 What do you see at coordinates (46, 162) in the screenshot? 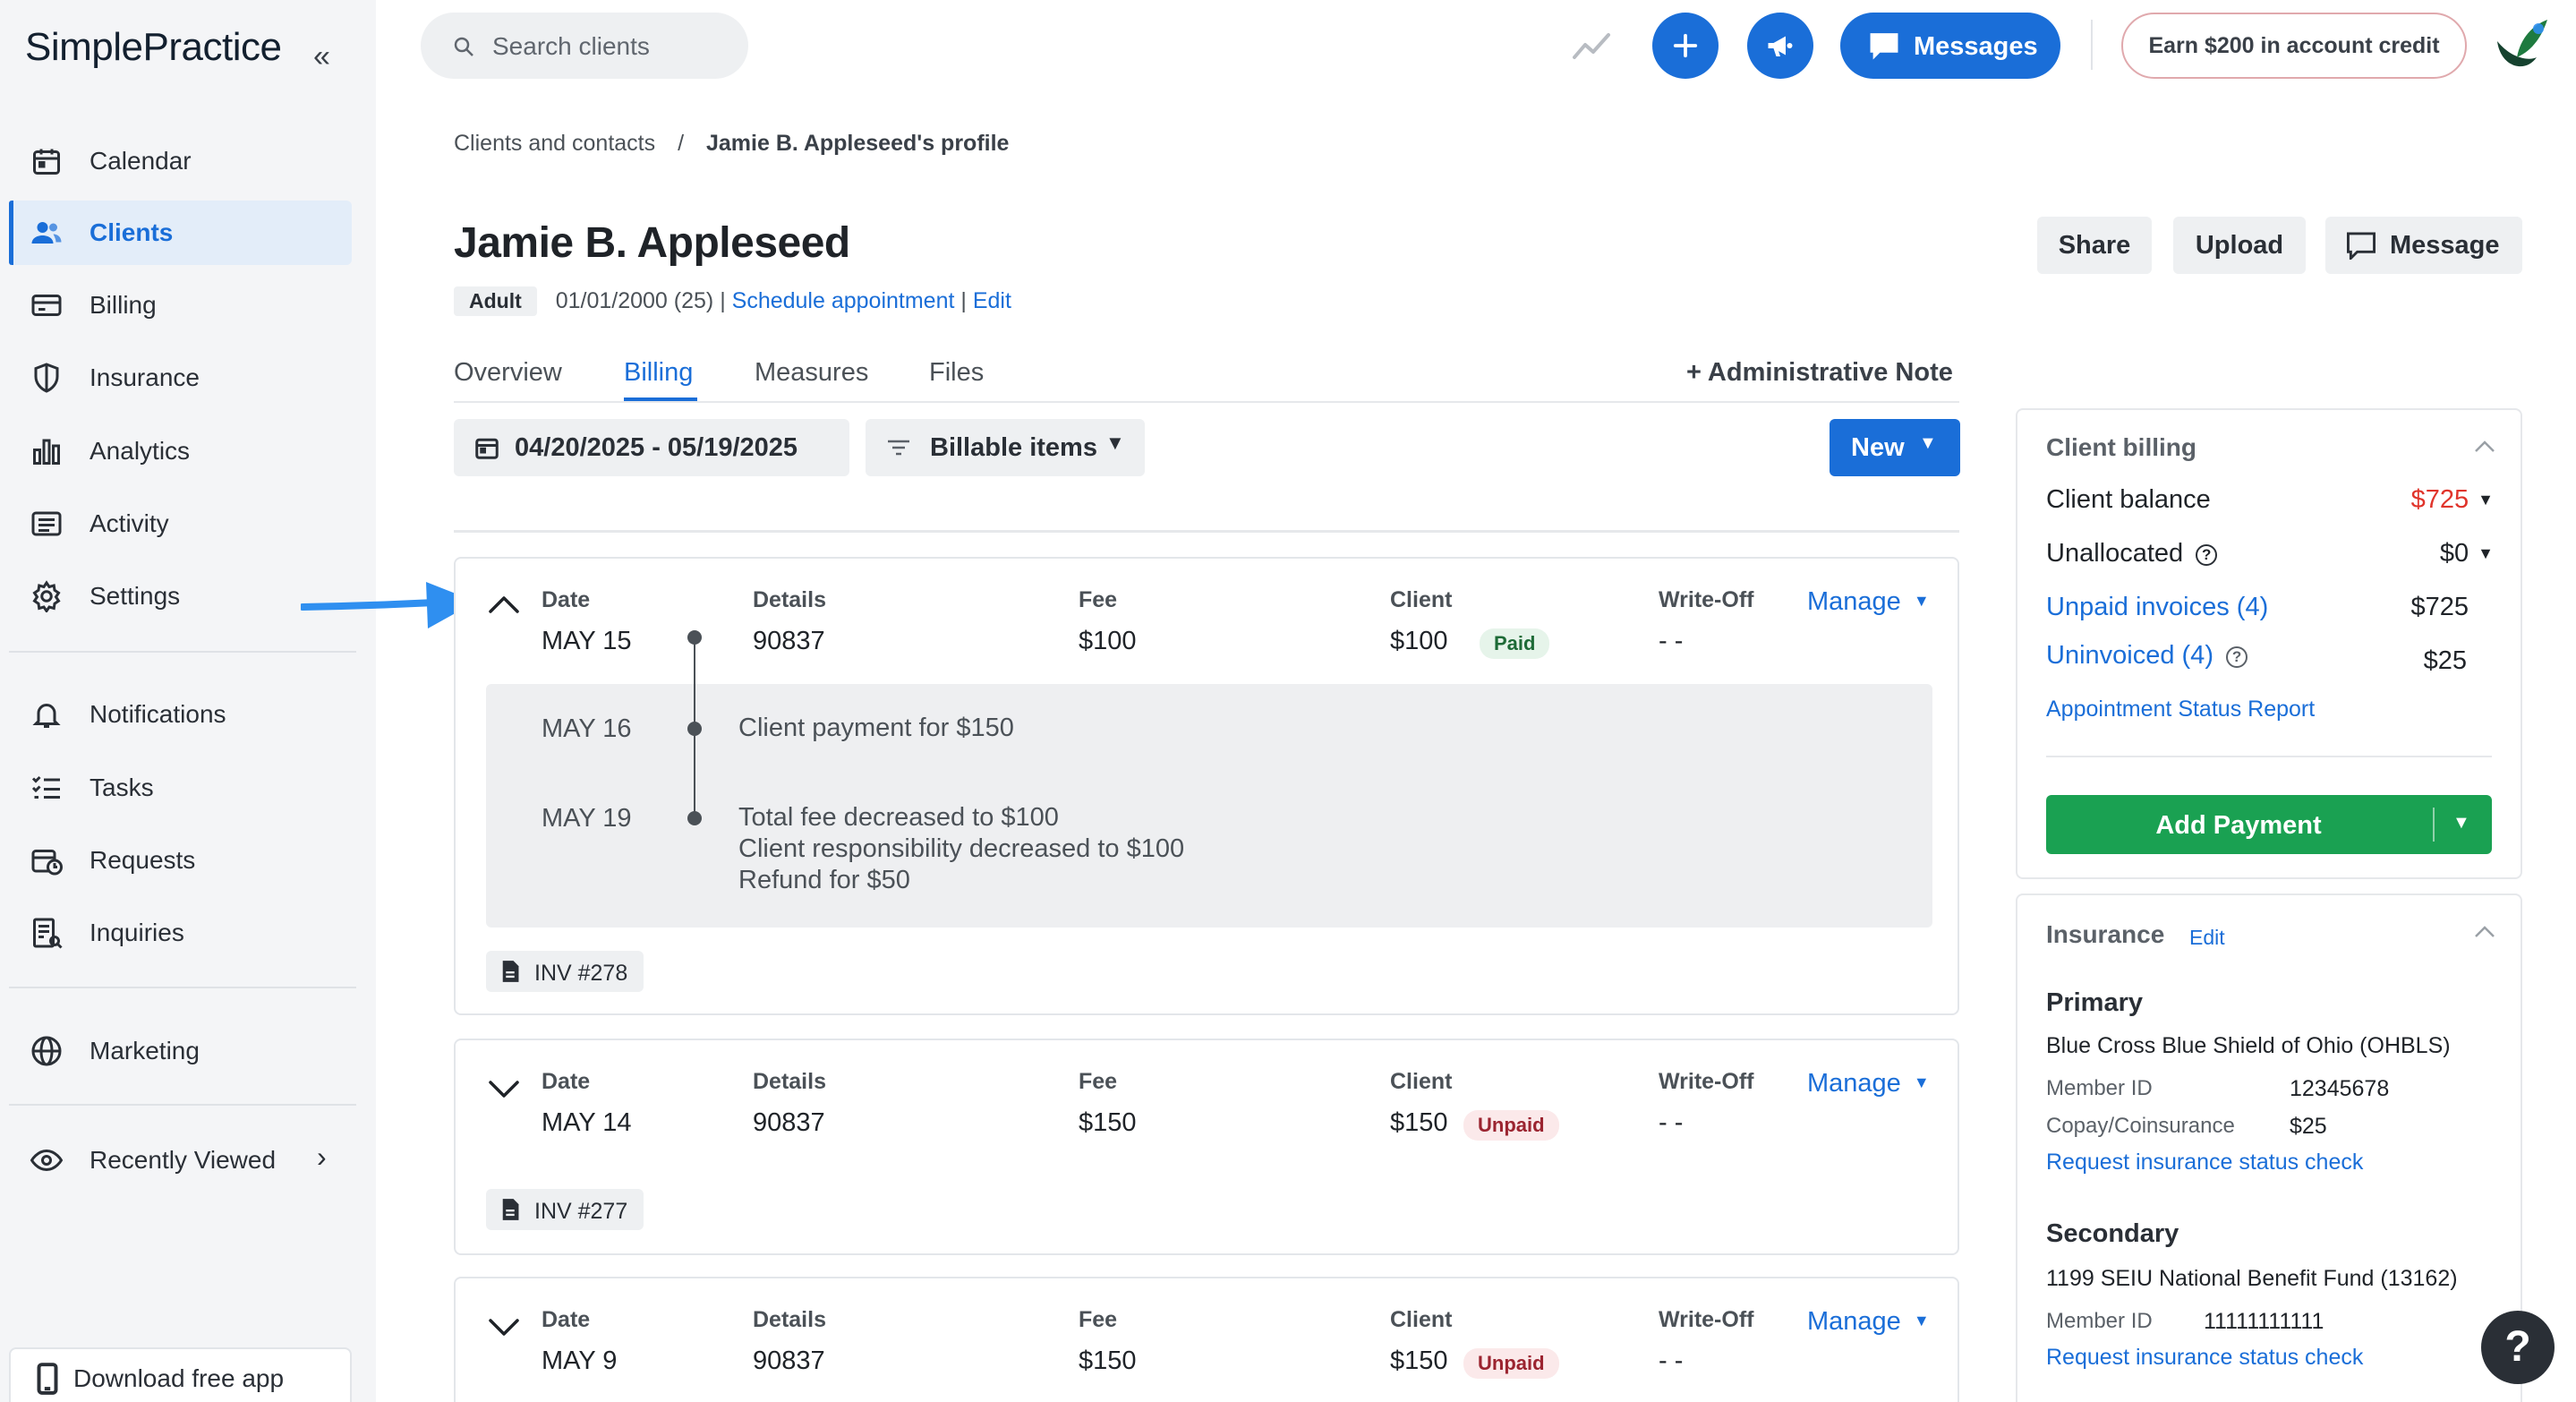
I see `calendar-icon` at bounding box center [46, 162].